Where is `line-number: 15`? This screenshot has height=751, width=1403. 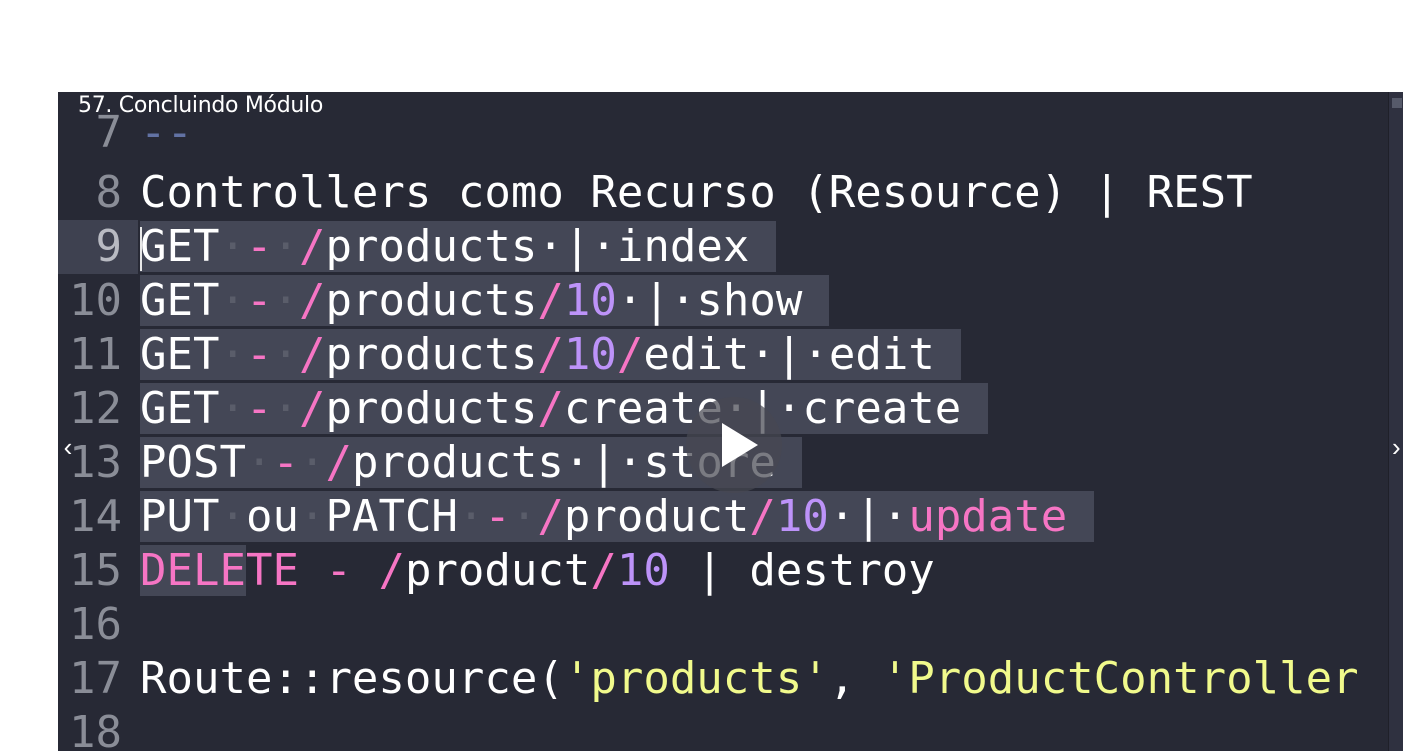
line-number: 15 is located at coordinates (95, 570).